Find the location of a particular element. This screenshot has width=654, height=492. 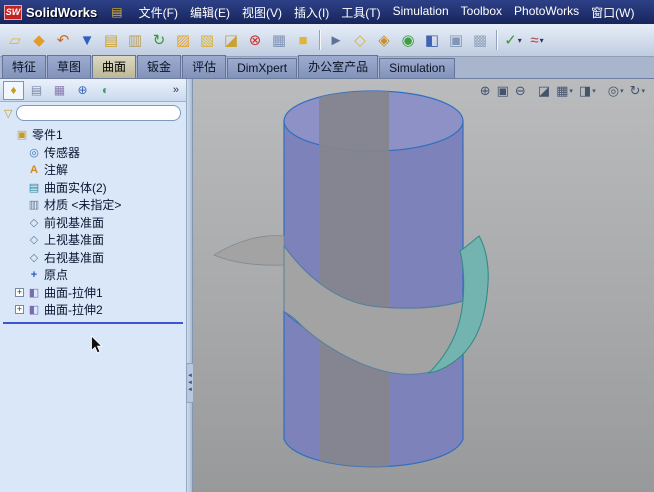

section-button: ◧ is located at coordinates (432, 40).